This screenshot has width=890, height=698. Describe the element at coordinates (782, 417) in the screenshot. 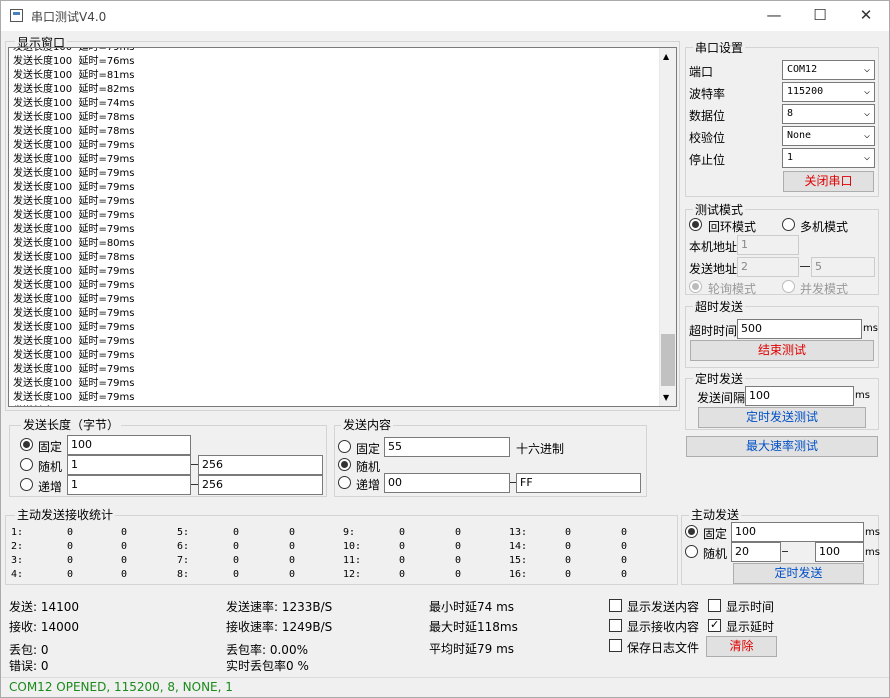

I see `timer-test-button: 定时发送测试` at that location.